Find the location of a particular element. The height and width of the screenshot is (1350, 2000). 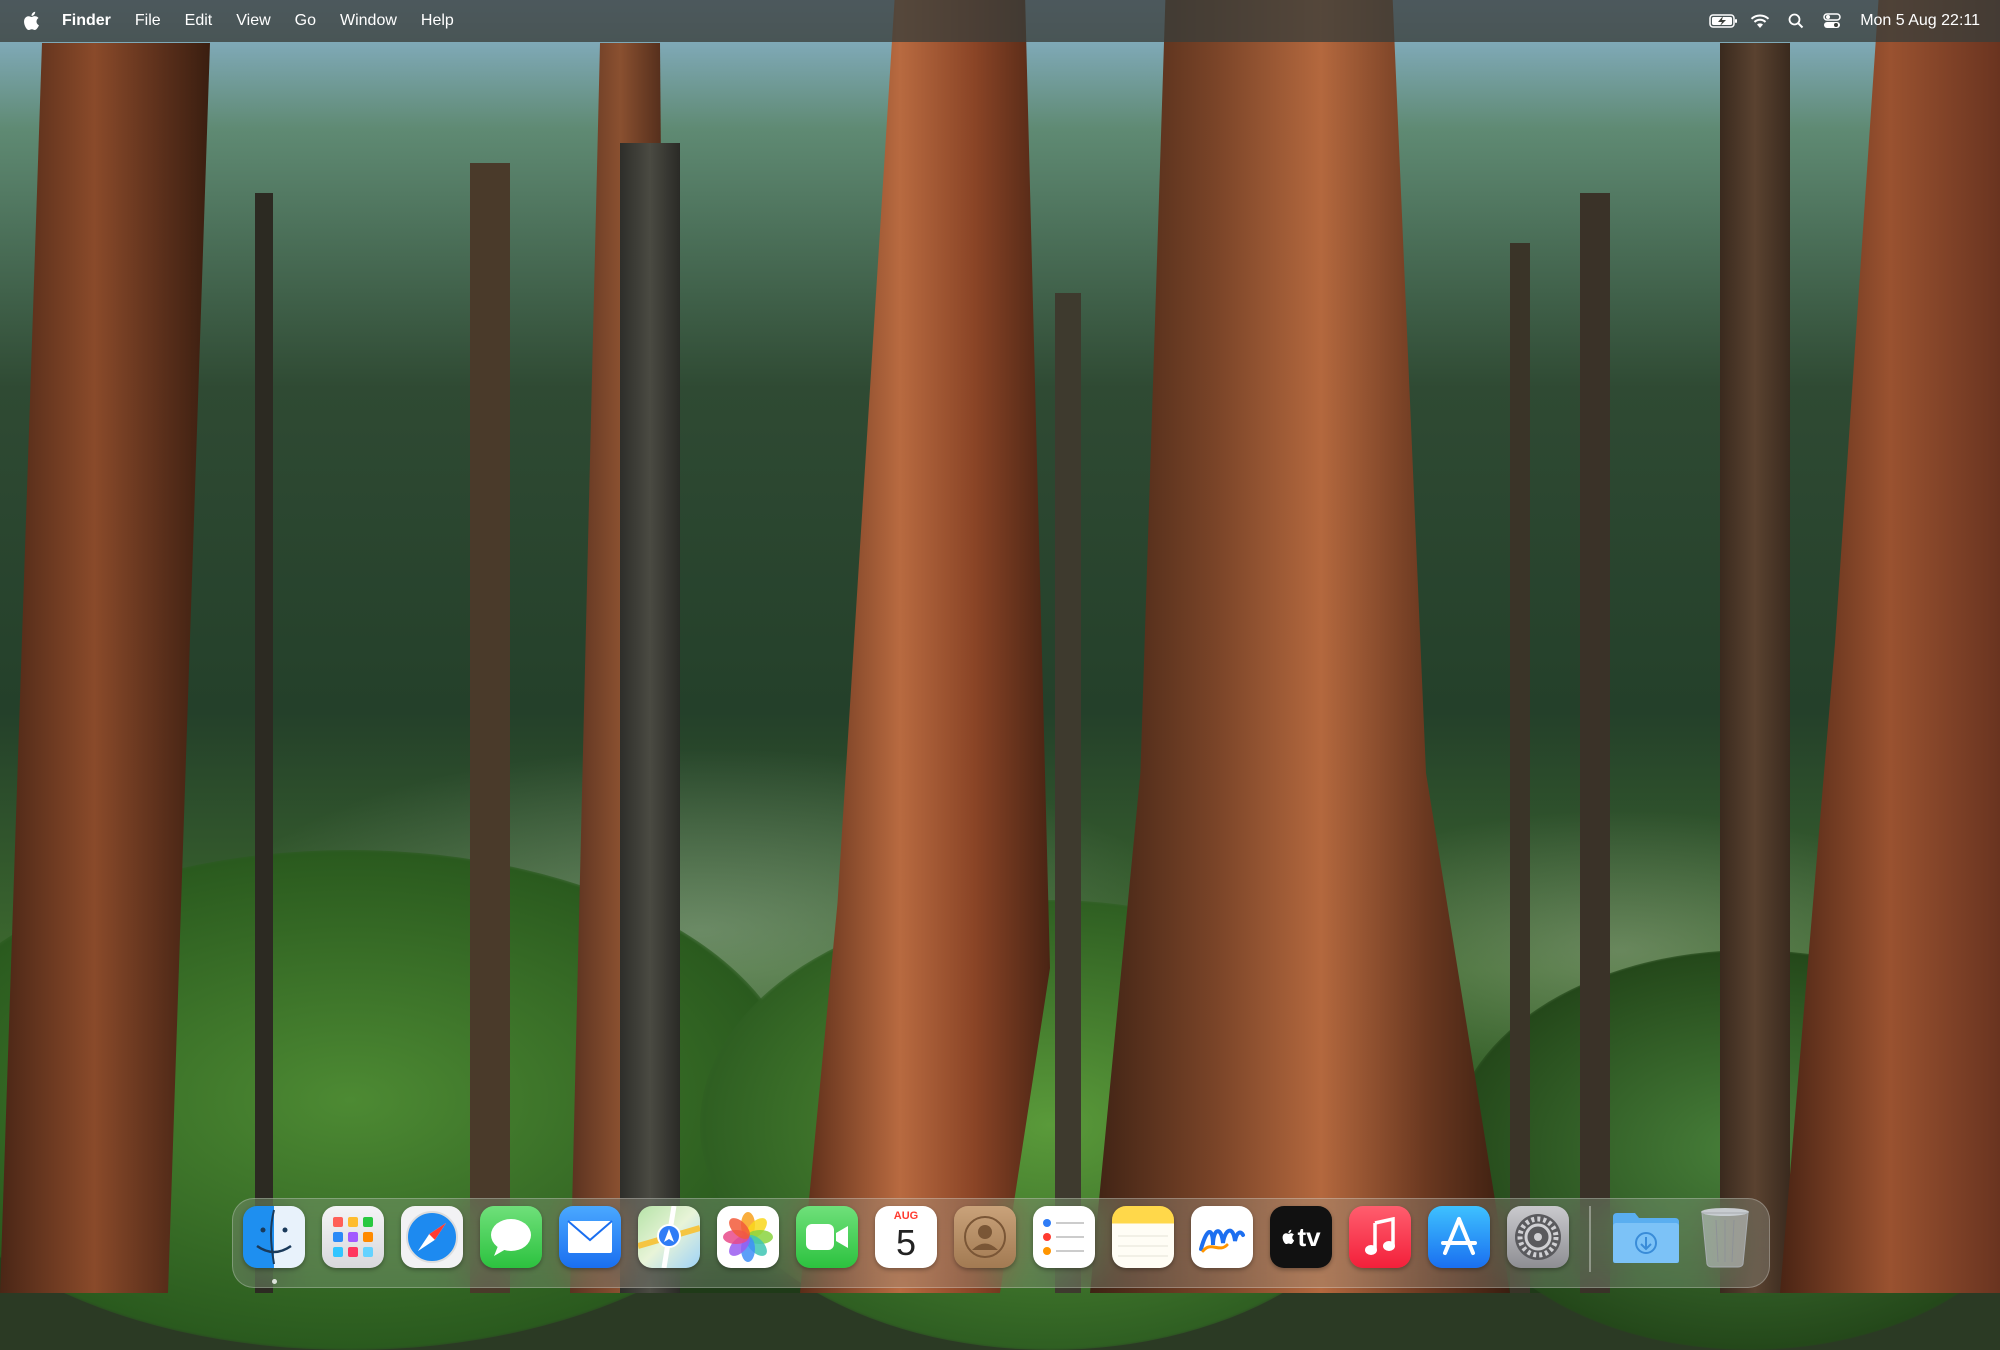

maps-icon is located at coordinates (669, 1237).